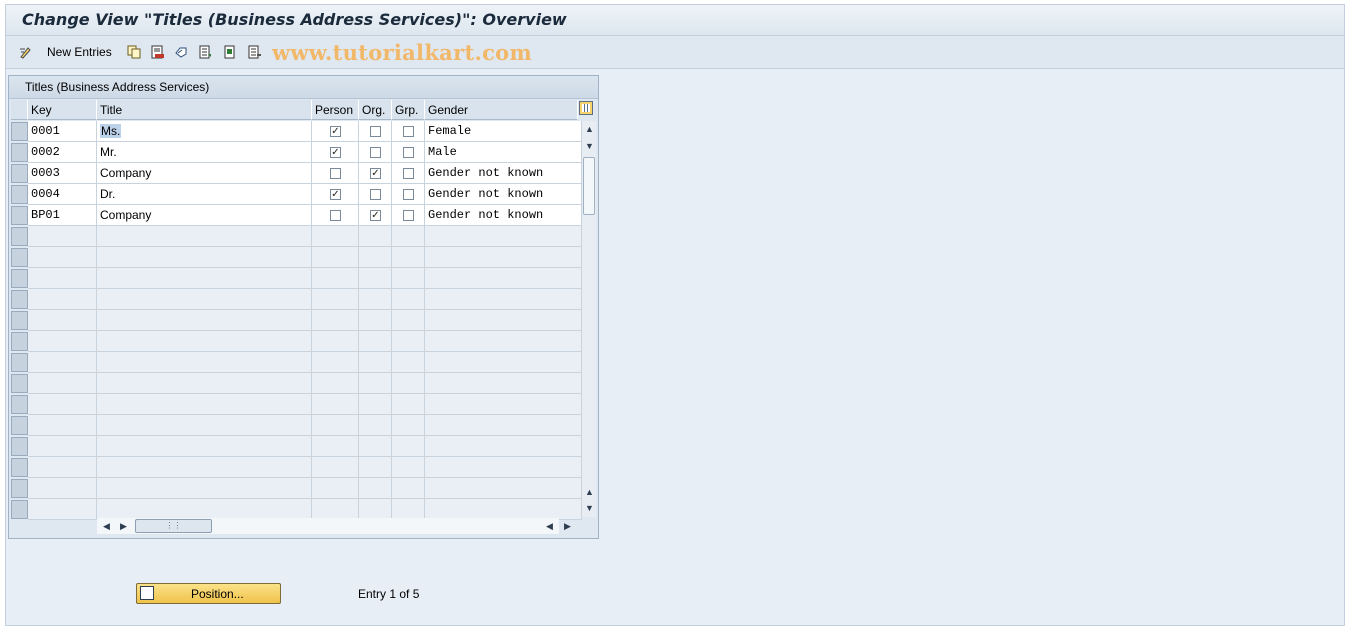  Describe the element at coordinates (206, 52) in the screenshot. I see `select-all-icon` at that location.